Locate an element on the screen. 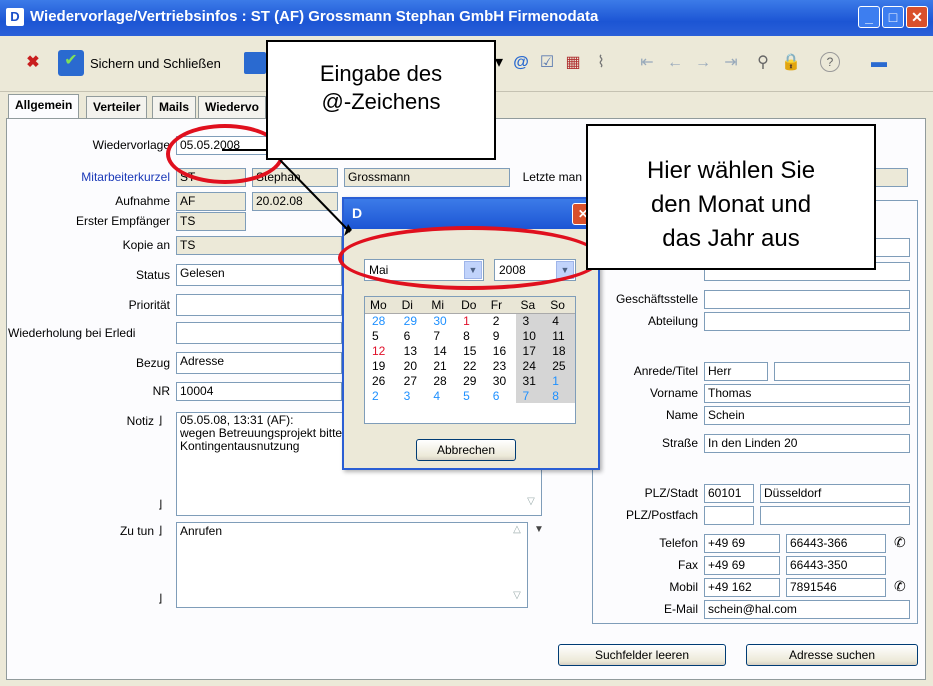 This screenshot has width=933, height=686. callout-arrow-layer is located at coordinates (287, 192).